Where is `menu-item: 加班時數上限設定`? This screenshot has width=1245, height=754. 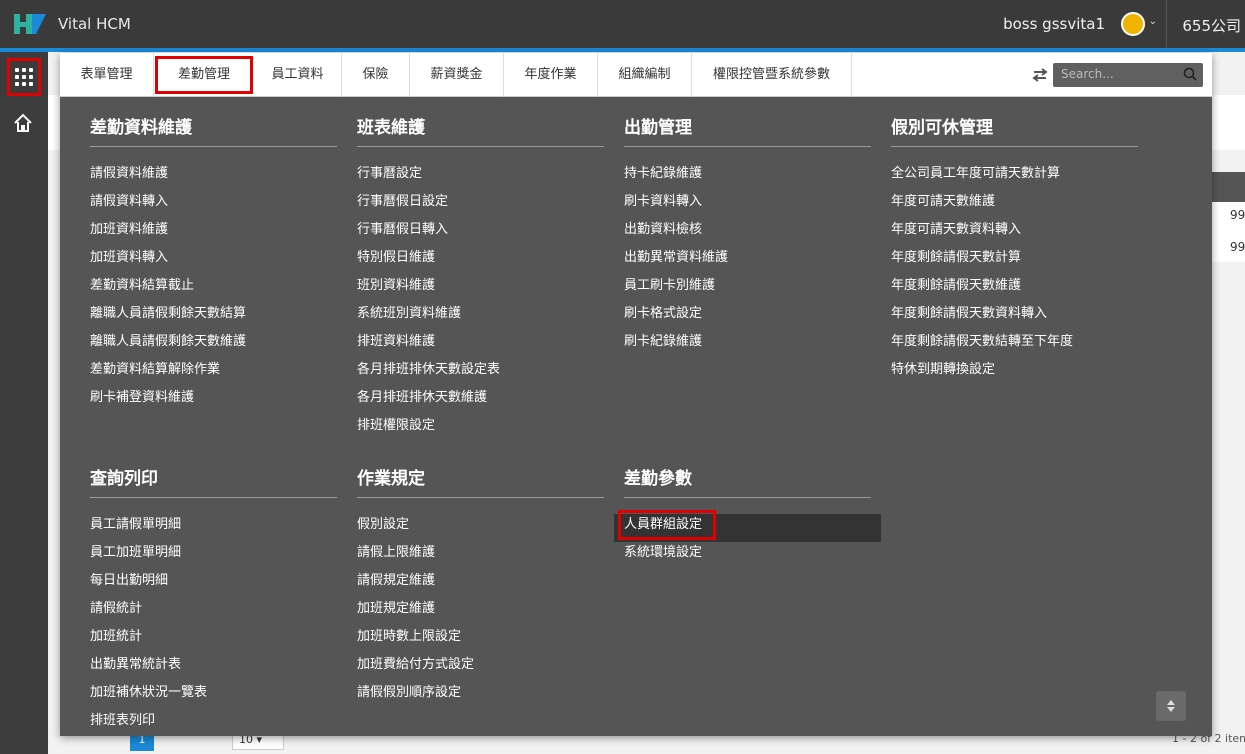 menu-item: 加班時數上限設定 is located at coordinates (480, 640).